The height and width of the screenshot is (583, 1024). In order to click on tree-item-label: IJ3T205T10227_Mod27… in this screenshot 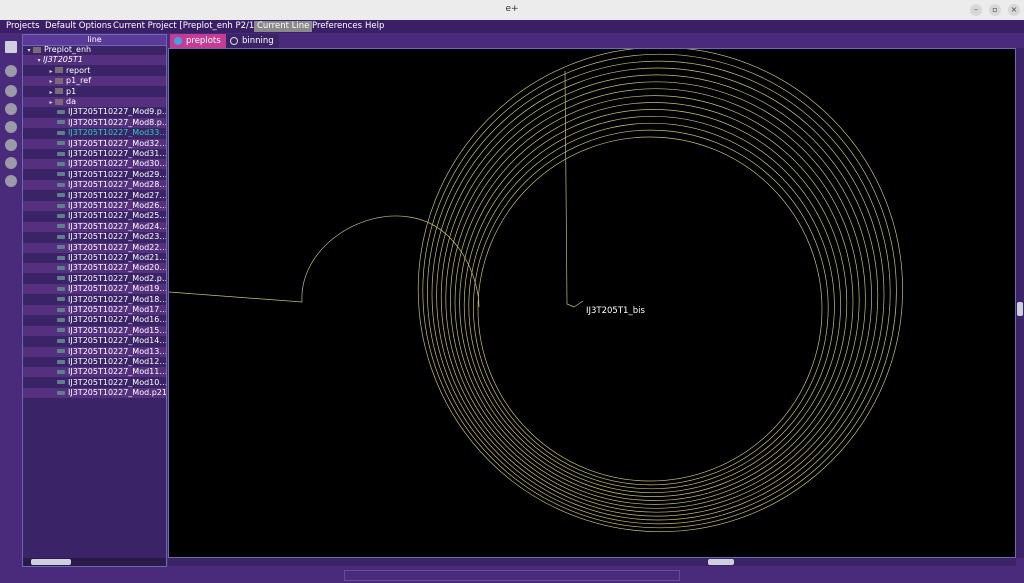, I will do `click(117, 195)`.